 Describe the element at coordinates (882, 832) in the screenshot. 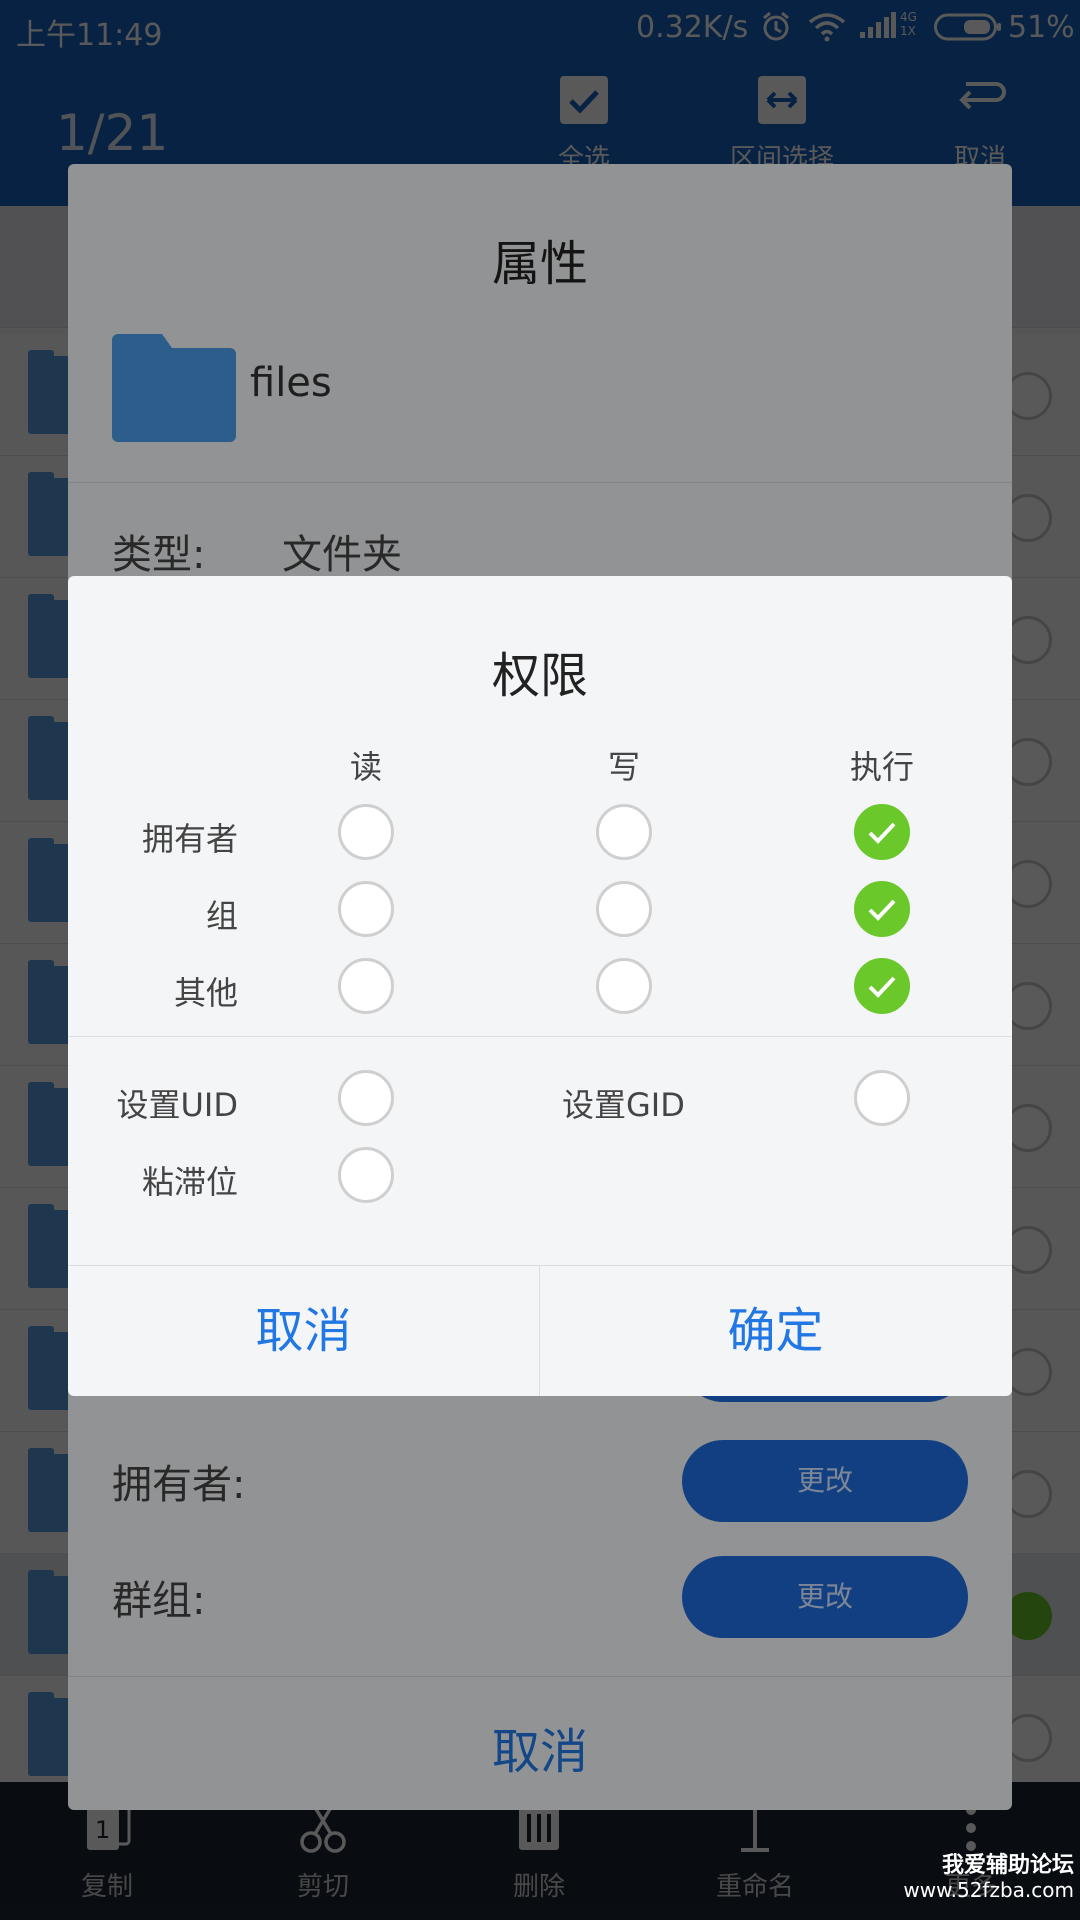

I see `owner-execute-checkbox` at that location.